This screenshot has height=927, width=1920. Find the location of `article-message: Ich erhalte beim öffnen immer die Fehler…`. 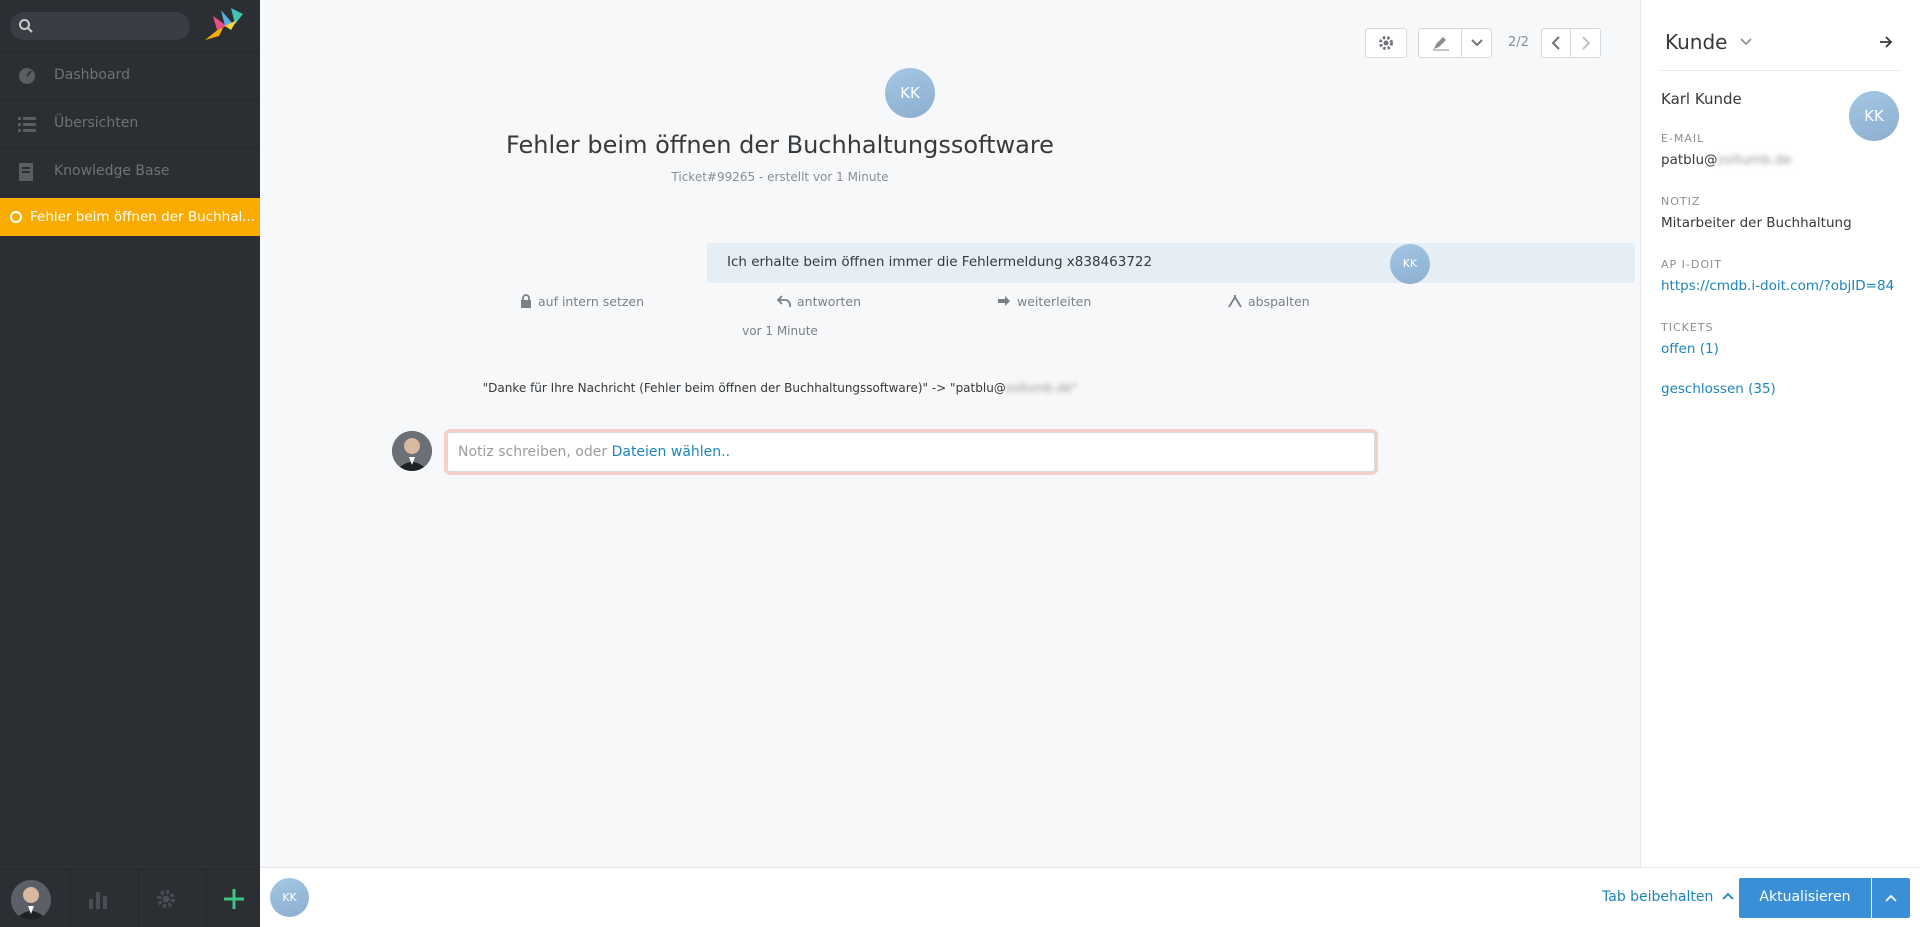

article-message: Ich erhalte beim öffnen immer die Fehler… is located at coordinates (1171, 263).